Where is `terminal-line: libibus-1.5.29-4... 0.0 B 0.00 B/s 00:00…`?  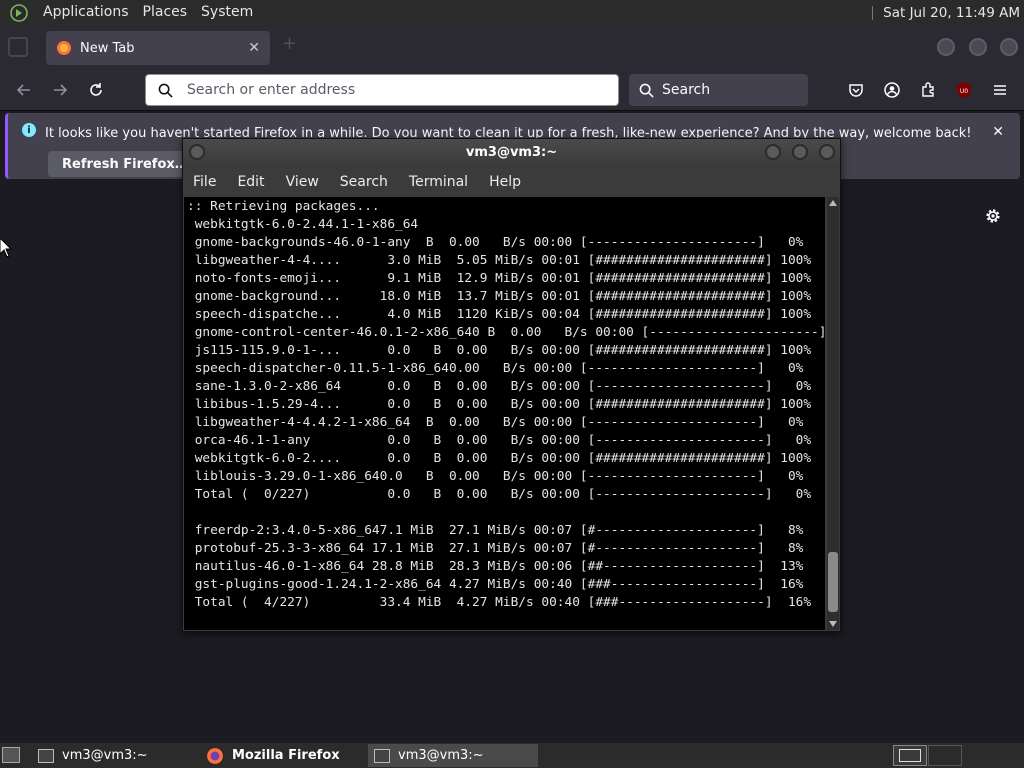 terminal-line: libibus-1.5.29-4... 0.0 B 0.00 B/s 00:00… is located at coordinates (499, 404).